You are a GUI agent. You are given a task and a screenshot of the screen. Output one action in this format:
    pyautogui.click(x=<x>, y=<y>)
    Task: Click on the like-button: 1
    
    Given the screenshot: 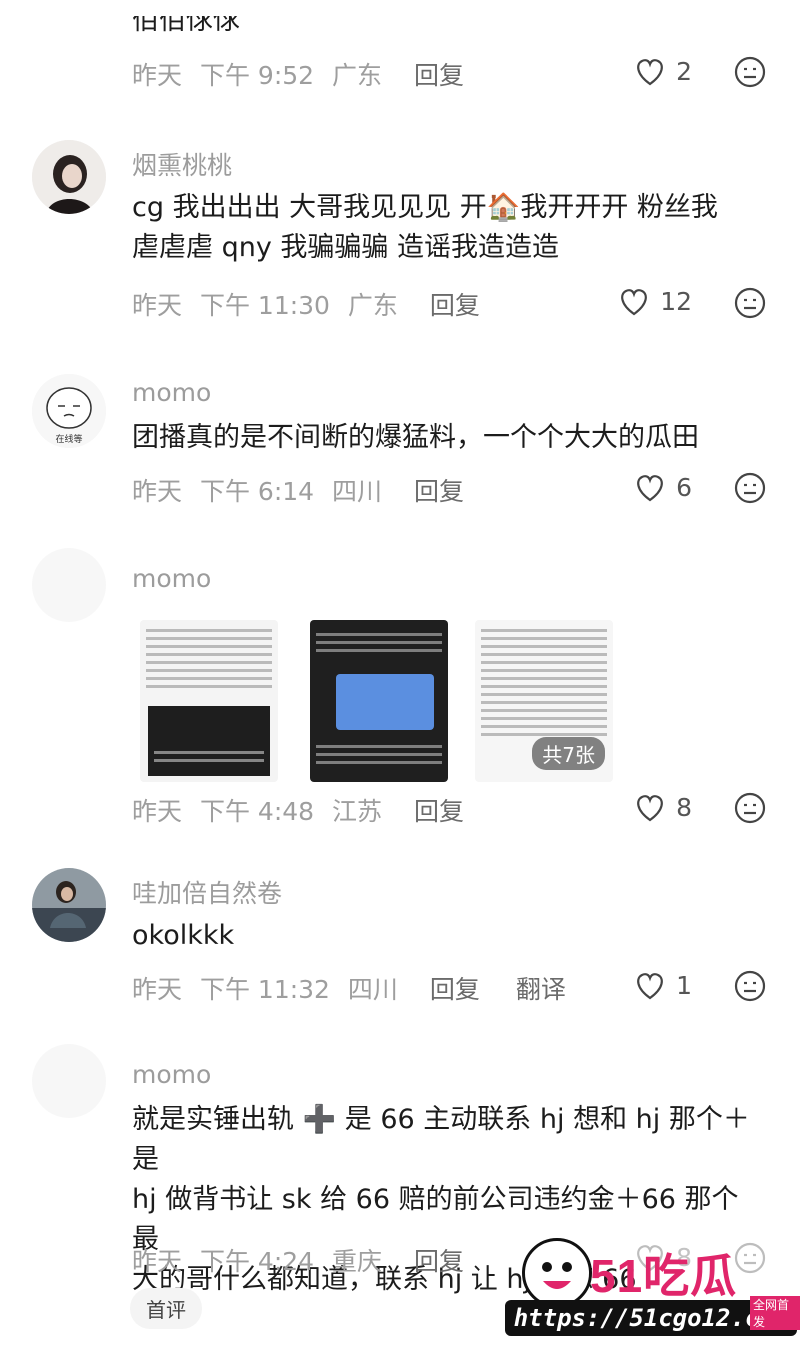 What is the action you would take?
    pyautogui.click(x=663, y=985)
    